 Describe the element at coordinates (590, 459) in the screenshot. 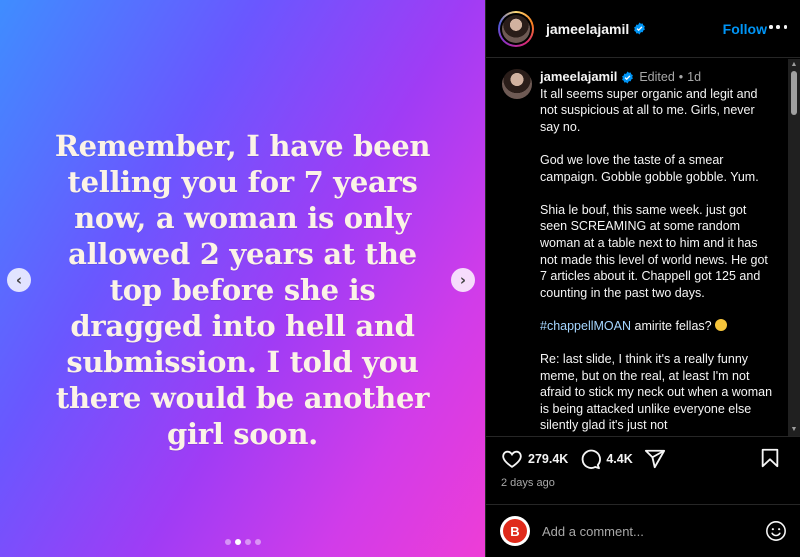

I see `comment-bubble-icon` at that location.